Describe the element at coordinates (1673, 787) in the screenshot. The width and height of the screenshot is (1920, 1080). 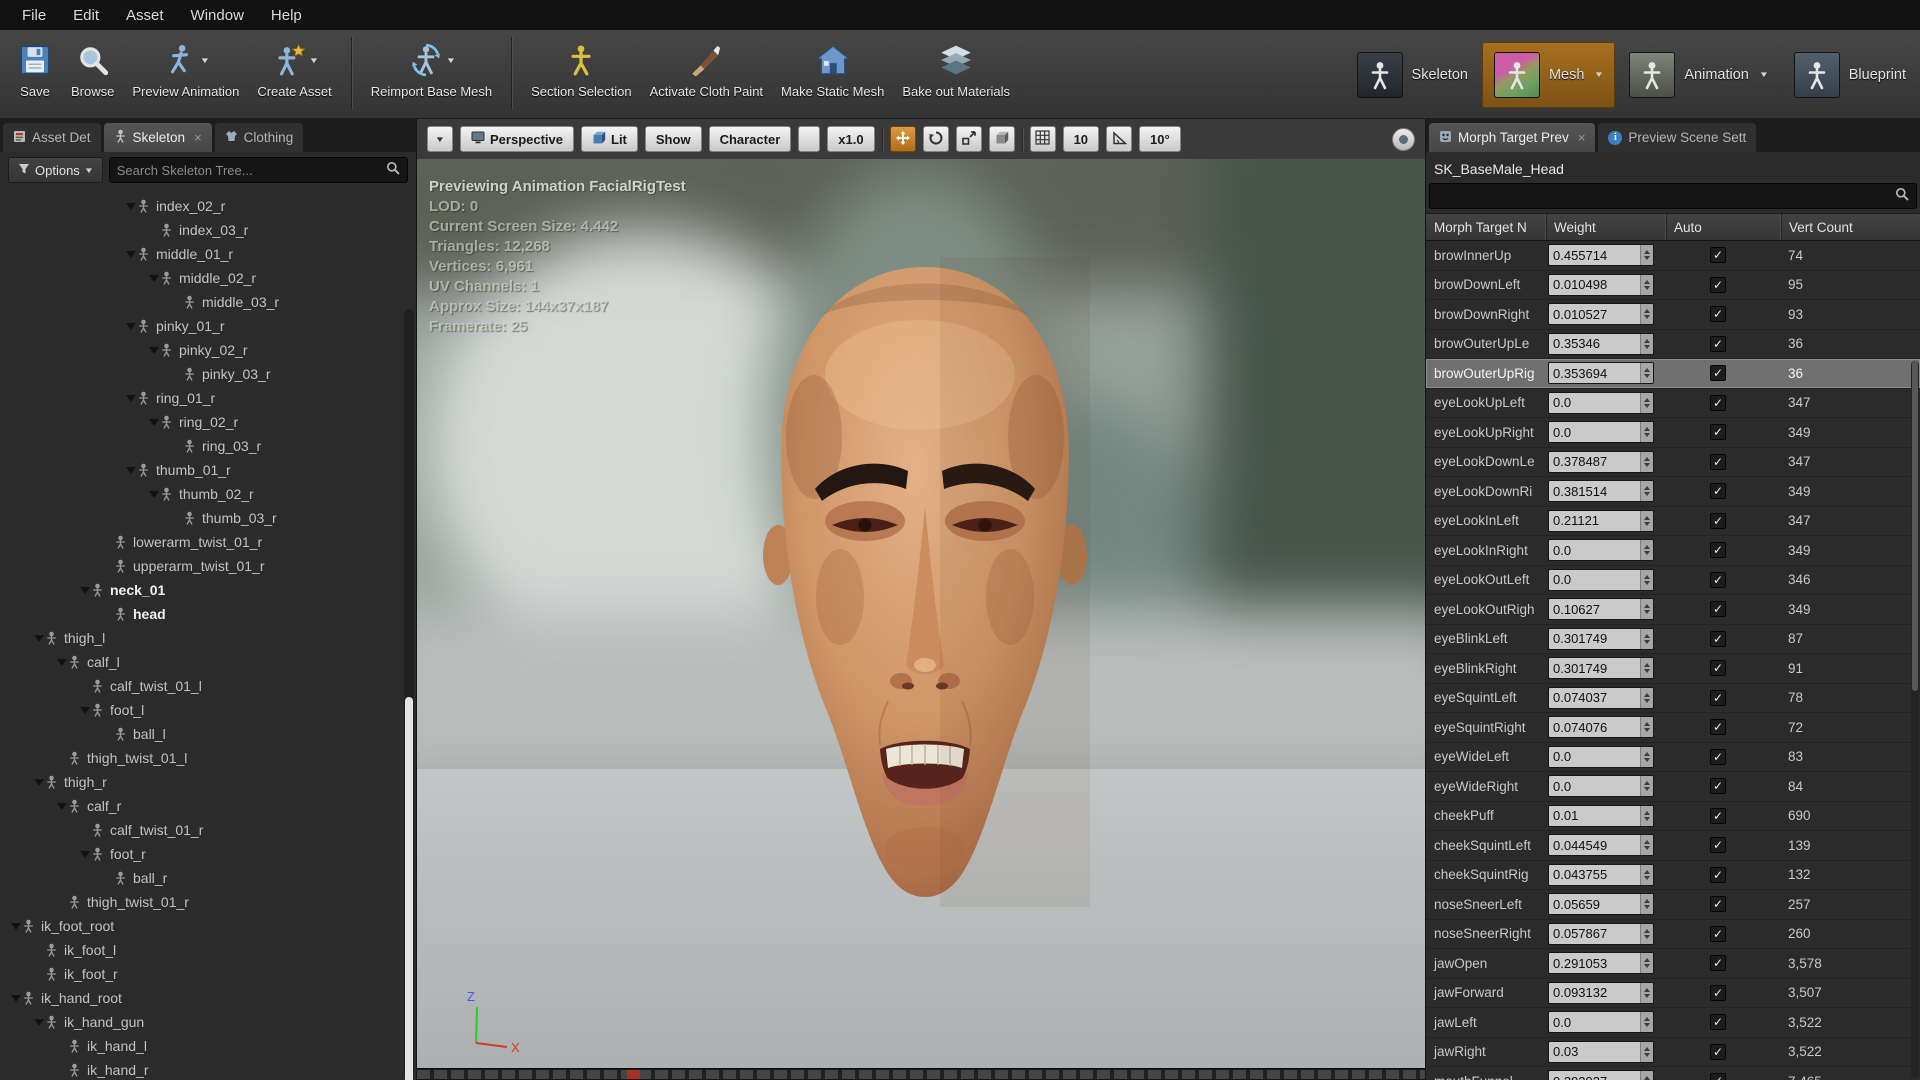
I see `morph-target-row: eyeWideRight ✓ 84` at that location.